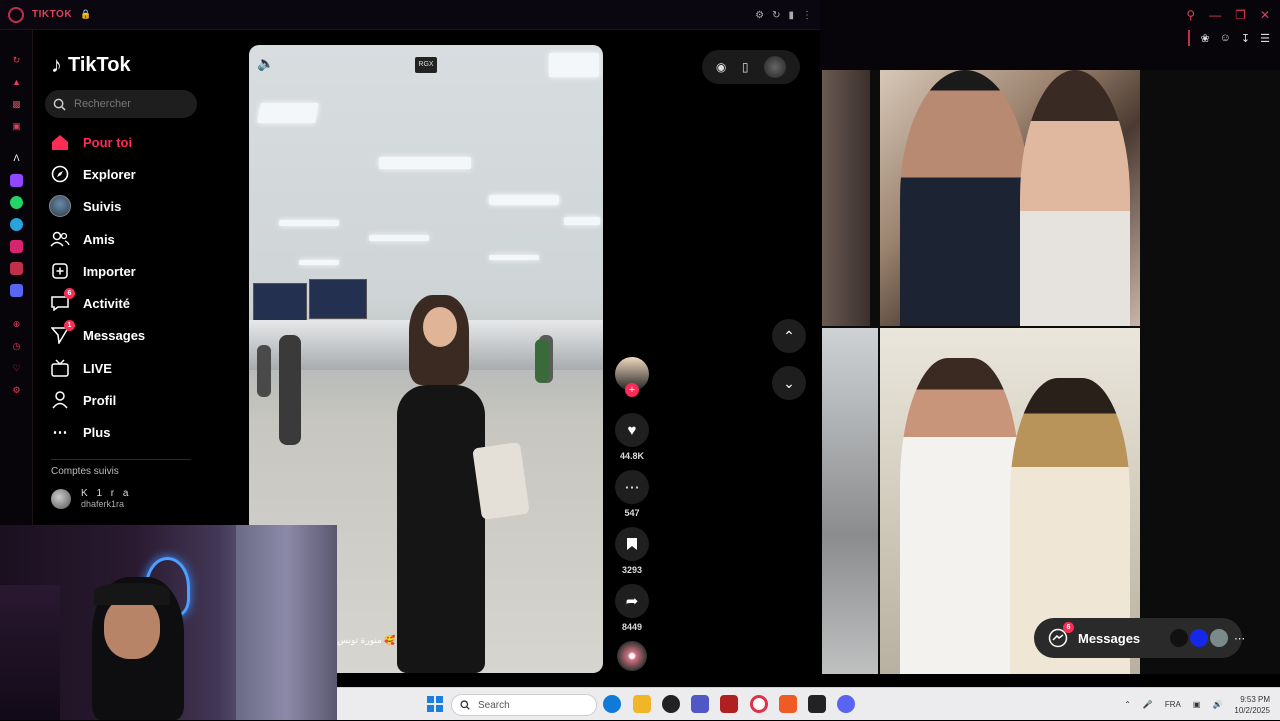 The width and height of the screenshot is (1280, 721). What do you see at coordinates (114, 335) in the screenshot?
I see `nav-label: Messages` at bounding box center [114, 335].